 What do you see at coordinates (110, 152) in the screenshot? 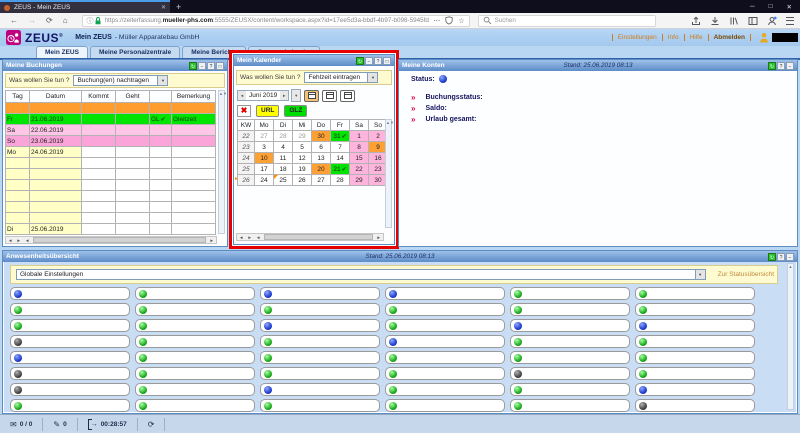
I see `booking-row: Mo 24.06.2019` at bounding box center [110, 152].